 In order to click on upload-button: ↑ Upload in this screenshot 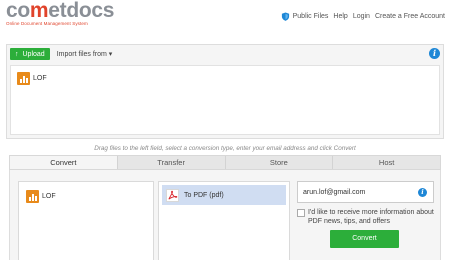, I will do `click(30, 54)`.